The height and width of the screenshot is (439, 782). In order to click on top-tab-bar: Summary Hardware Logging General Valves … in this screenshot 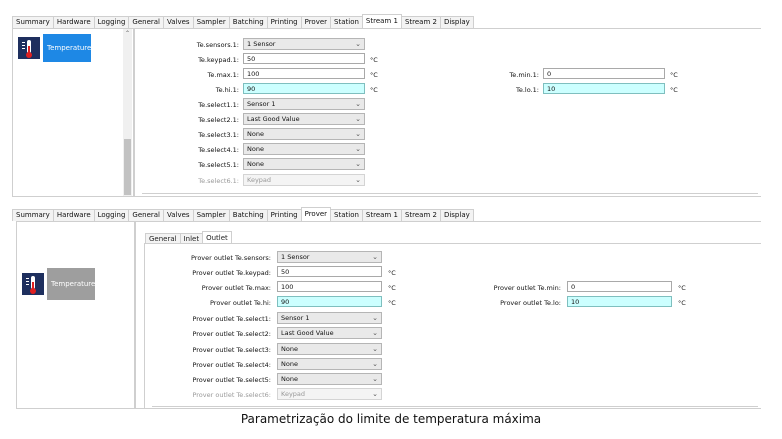, I will do `click(243, 21)`.